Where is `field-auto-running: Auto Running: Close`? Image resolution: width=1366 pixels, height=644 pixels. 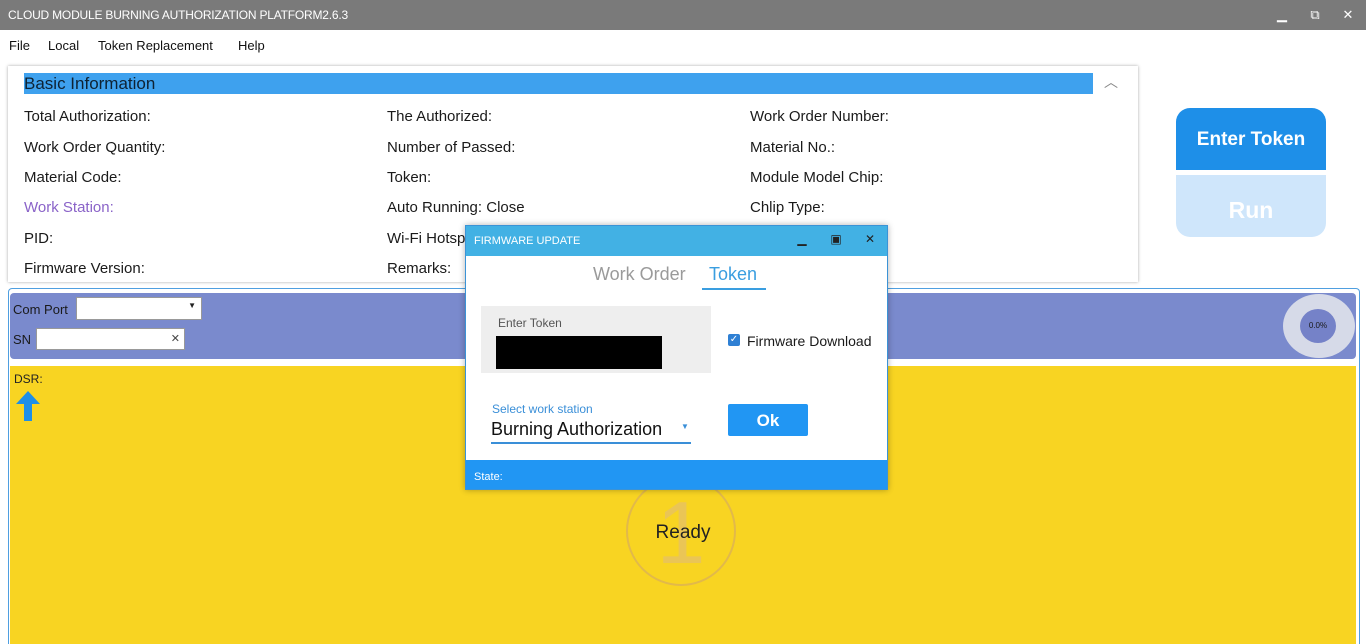
field-auto-running: Auto Running: Close is located at coordinates (456, 207).